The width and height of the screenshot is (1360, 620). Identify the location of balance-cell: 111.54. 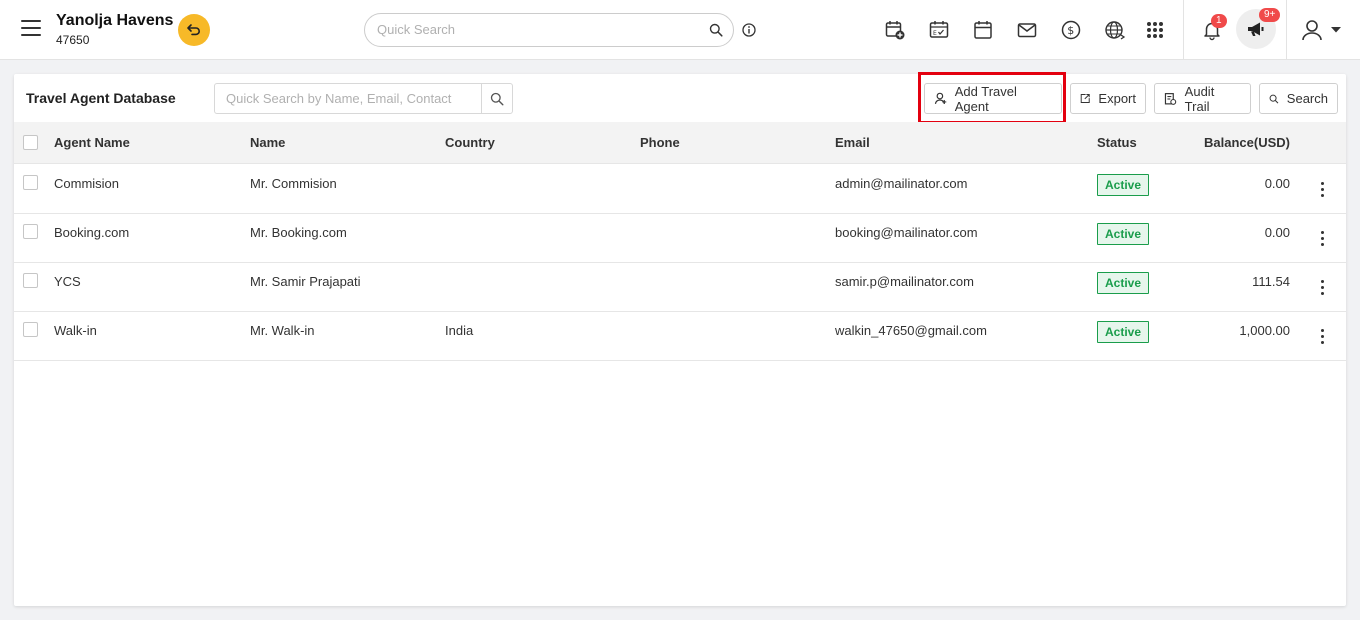
(1271, 281).